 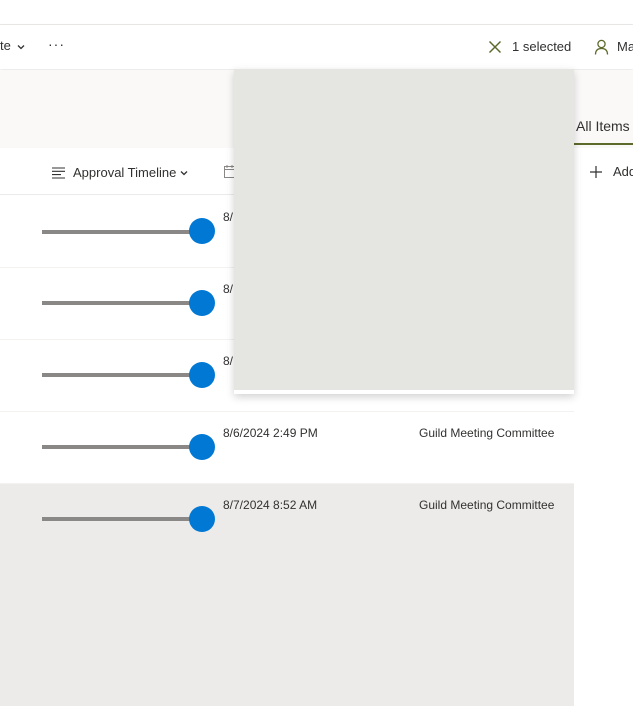 What do you see at coordinates (603, 144) in the screenshot?
I see `active-tab-indicator` at bounding box center [603, 144].